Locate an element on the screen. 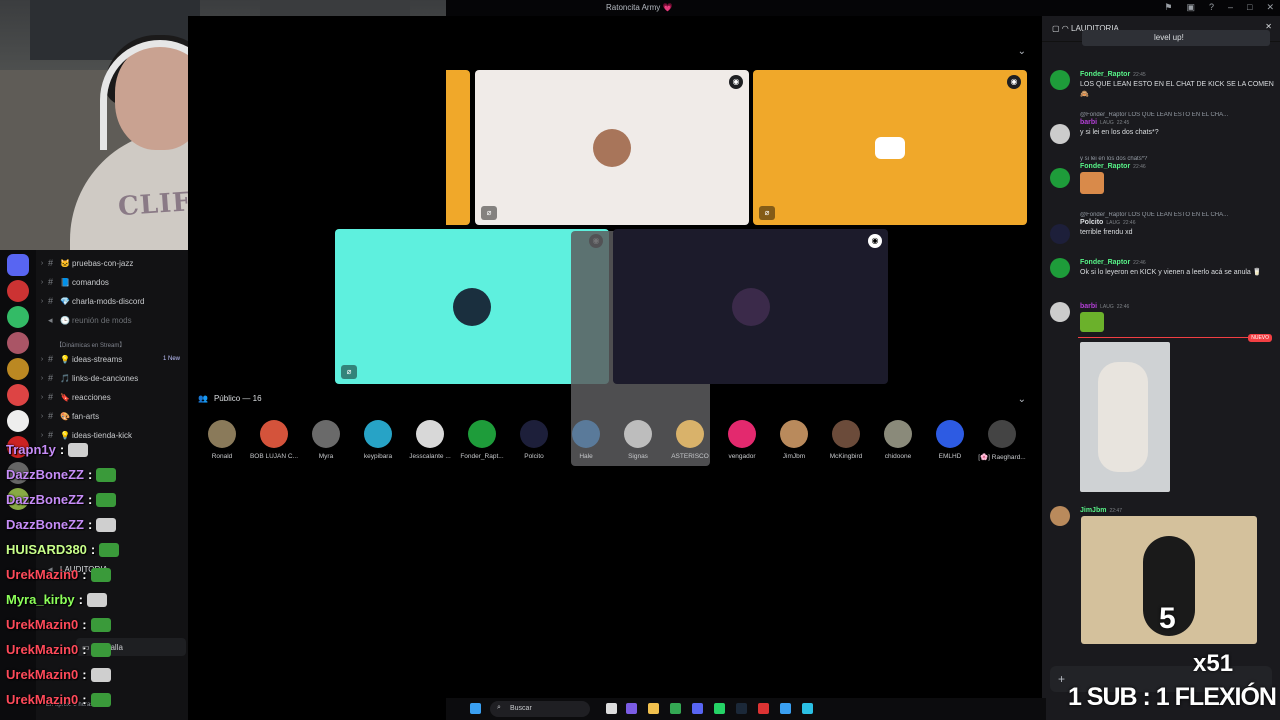 The height and width of the screenshot is (720, 1280). audience-member: Ronald is located at coordinates (222, 440).